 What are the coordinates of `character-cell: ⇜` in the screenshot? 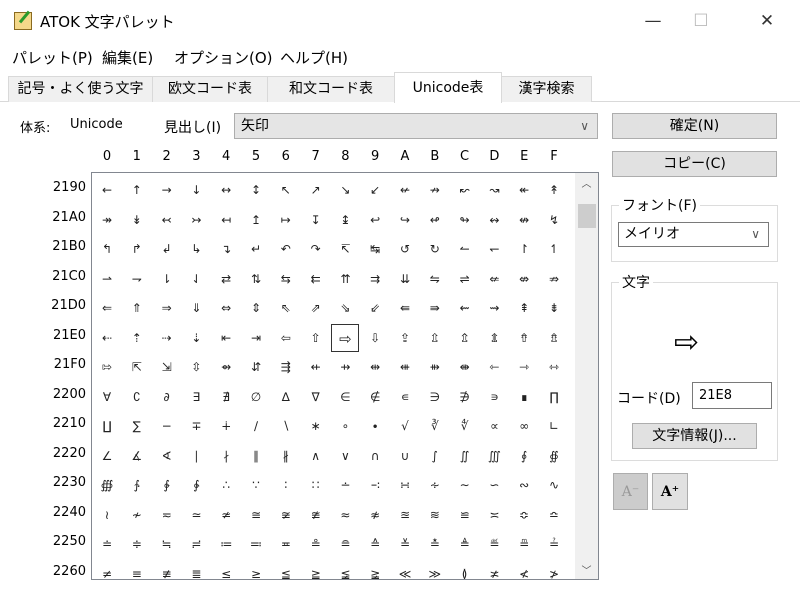 It's located at (465, 308).